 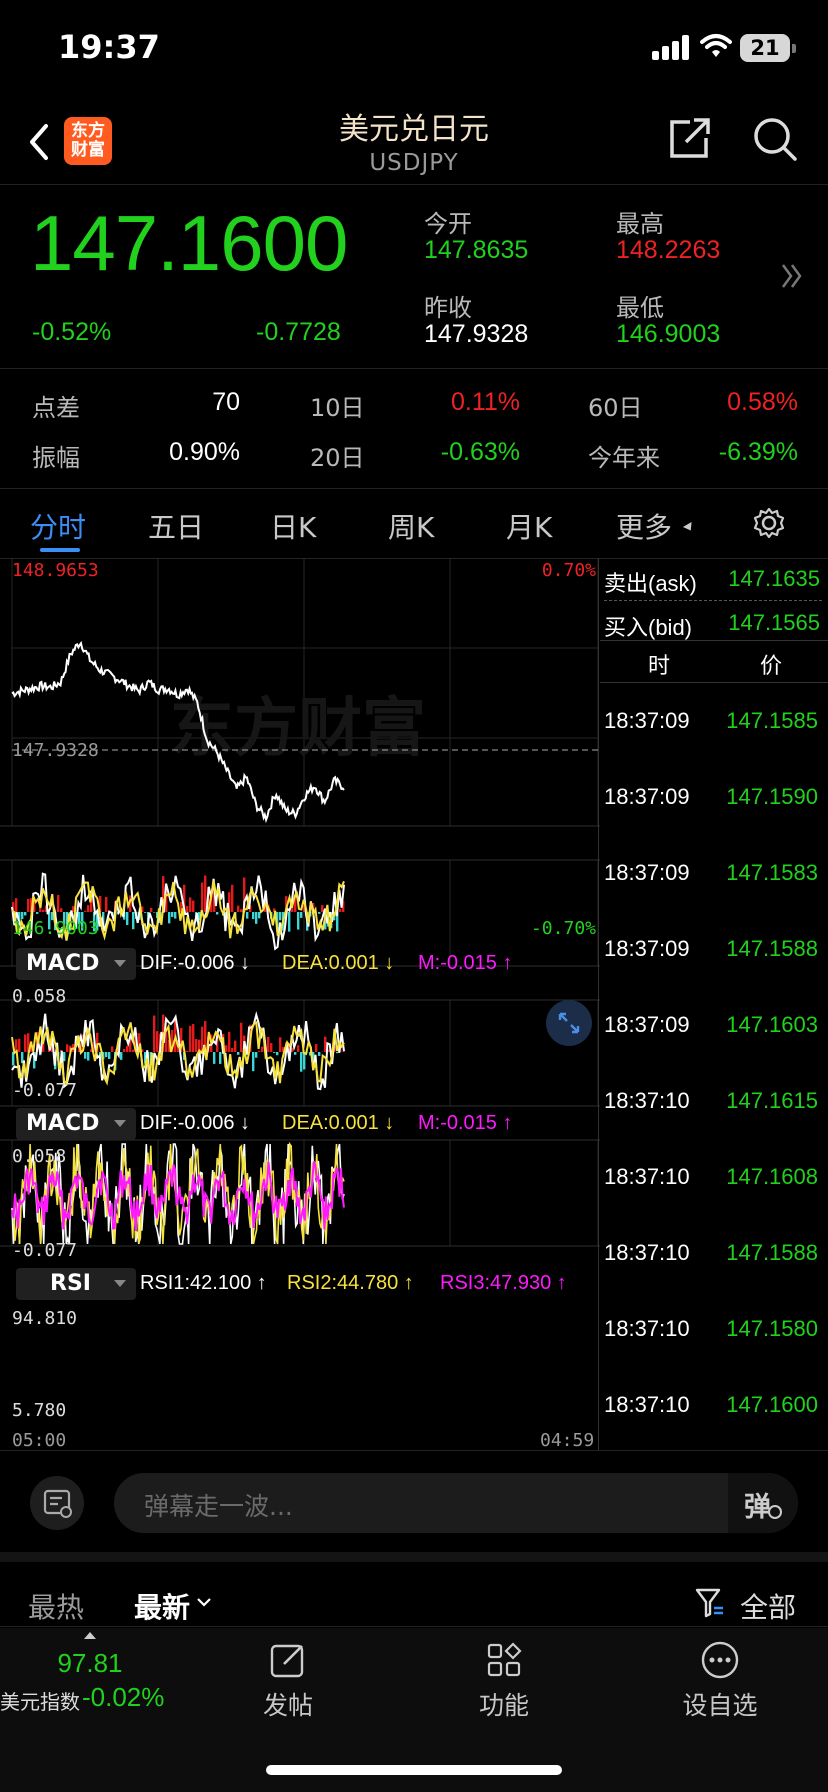 What do you see at coordinates (76, 1284) in the screenshot?
I see `rsi-selector: RSI` at bounding box center [76, 1284].